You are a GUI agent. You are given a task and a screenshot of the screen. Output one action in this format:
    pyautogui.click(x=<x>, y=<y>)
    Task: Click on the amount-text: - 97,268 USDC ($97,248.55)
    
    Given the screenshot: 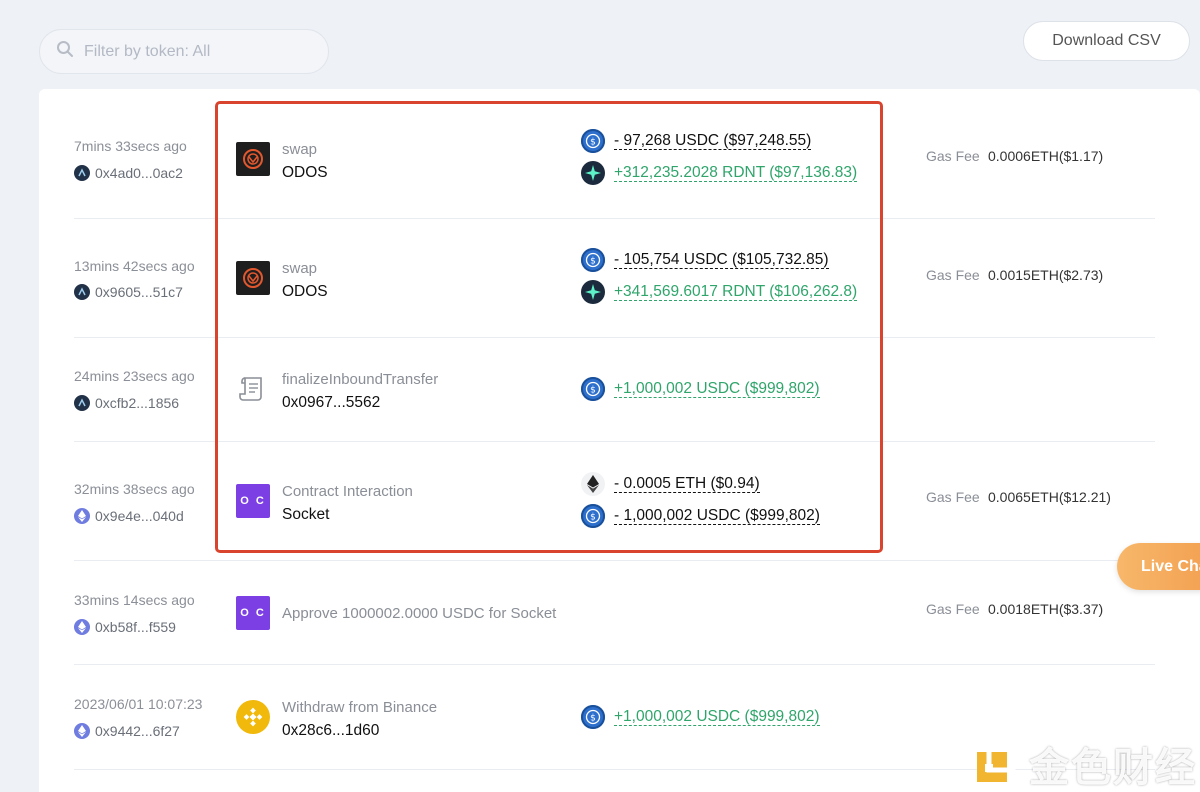 What is the action you would take?
    pyautogui.click(x=713, y=141)
    